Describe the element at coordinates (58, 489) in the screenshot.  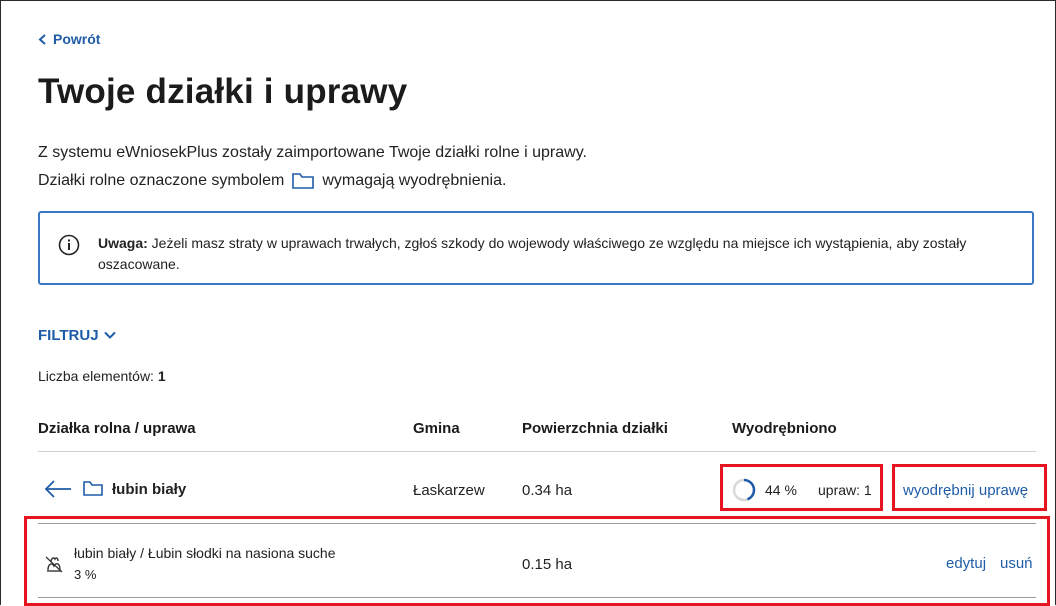
I see `arrow-left-icon` at that location.